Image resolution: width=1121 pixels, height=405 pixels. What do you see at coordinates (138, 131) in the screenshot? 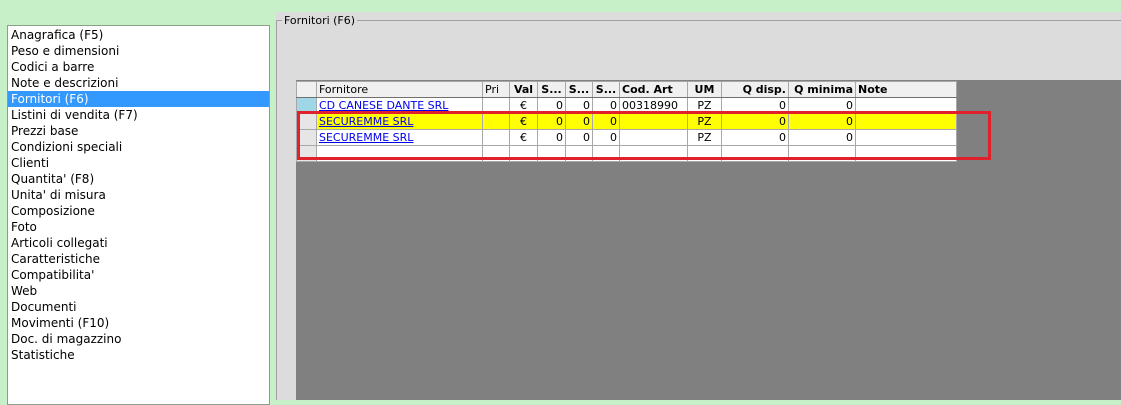
I see `nav-item-prezzi-base: Prezzi base` at bounding box center [138, 131].